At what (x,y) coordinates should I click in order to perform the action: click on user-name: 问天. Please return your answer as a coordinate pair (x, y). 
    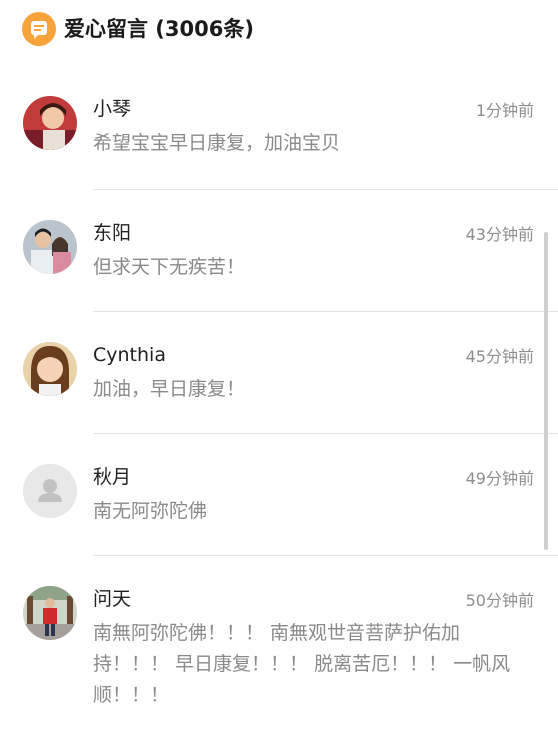
    Looking at the image, I should click on (112, 599).